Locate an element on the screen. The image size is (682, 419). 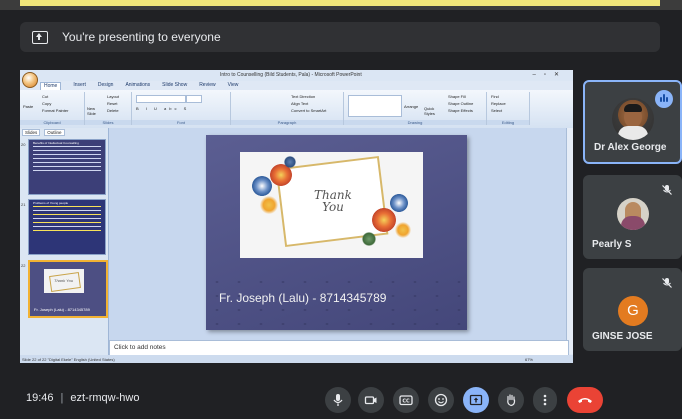
arrange-label: Arrange is located at coordinates (411, 106).